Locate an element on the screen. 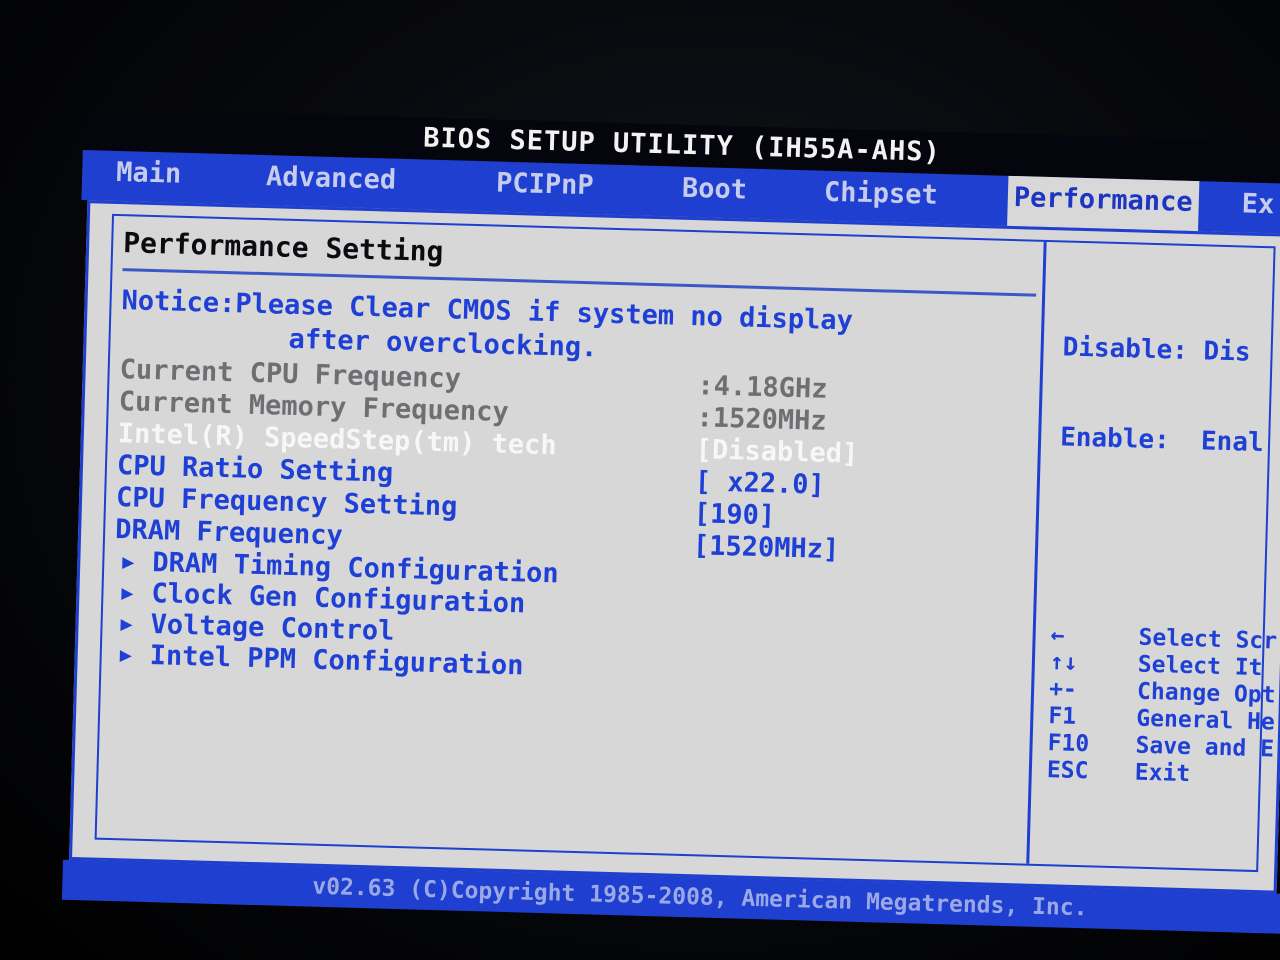  setting-row-speedstep: Intel(R) SpeedStep(tm) tech [Disabled] is located at coordinates (487, 444).